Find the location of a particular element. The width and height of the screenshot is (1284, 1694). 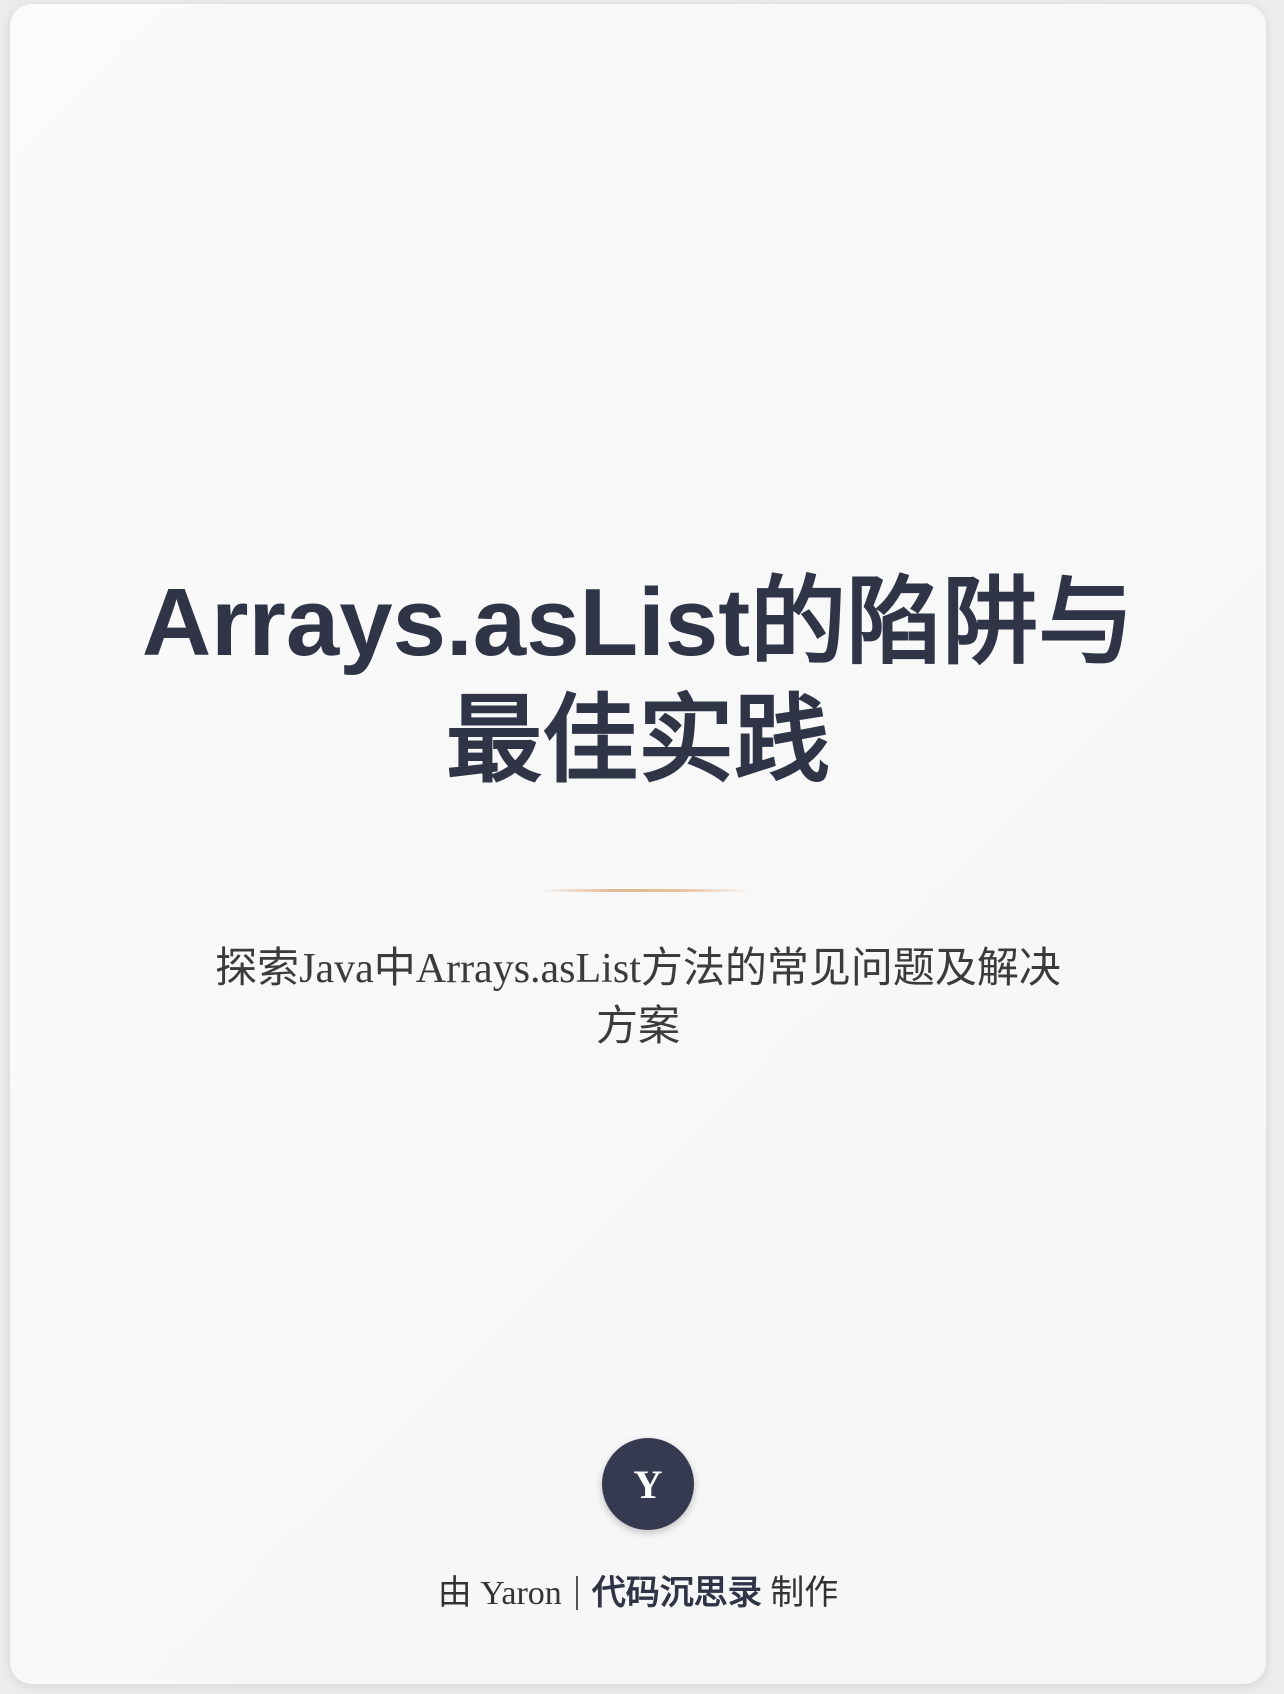

decorative-divider is located at coordinates (645, 890).